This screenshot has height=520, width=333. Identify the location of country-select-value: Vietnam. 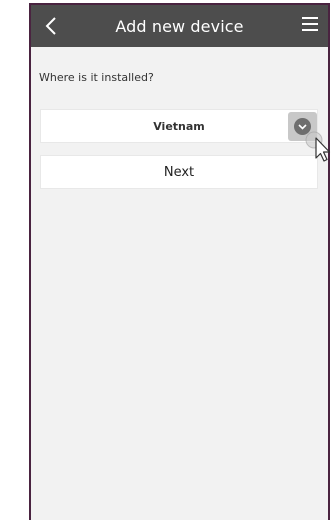
(179, 126).